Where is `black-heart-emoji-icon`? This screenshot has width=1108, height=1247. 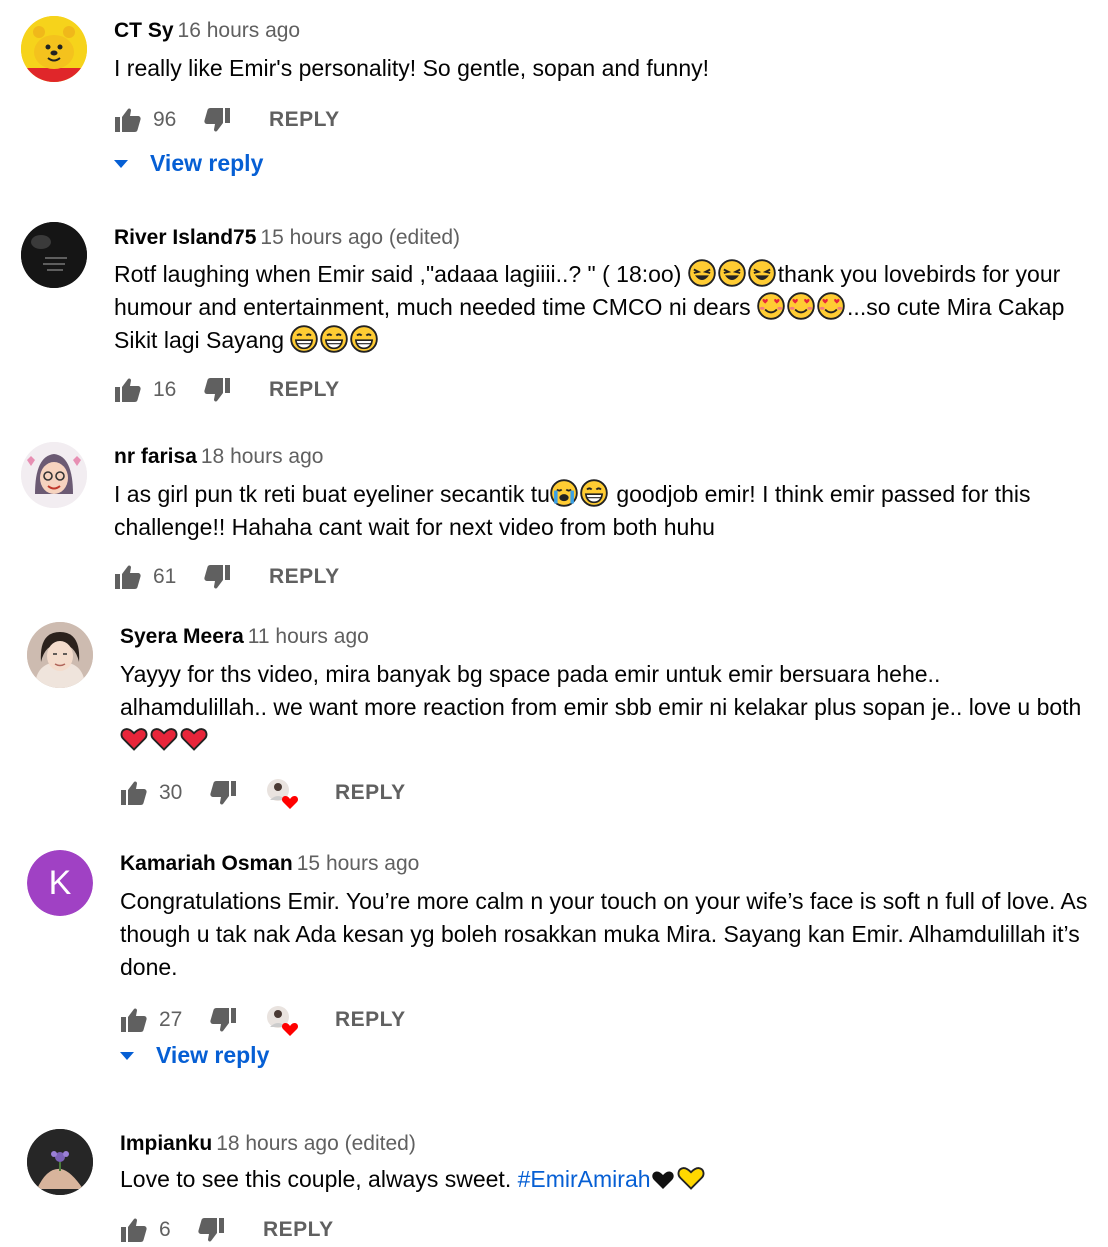
black-heart-emoji-icon is located at coordinates (662, 1180).